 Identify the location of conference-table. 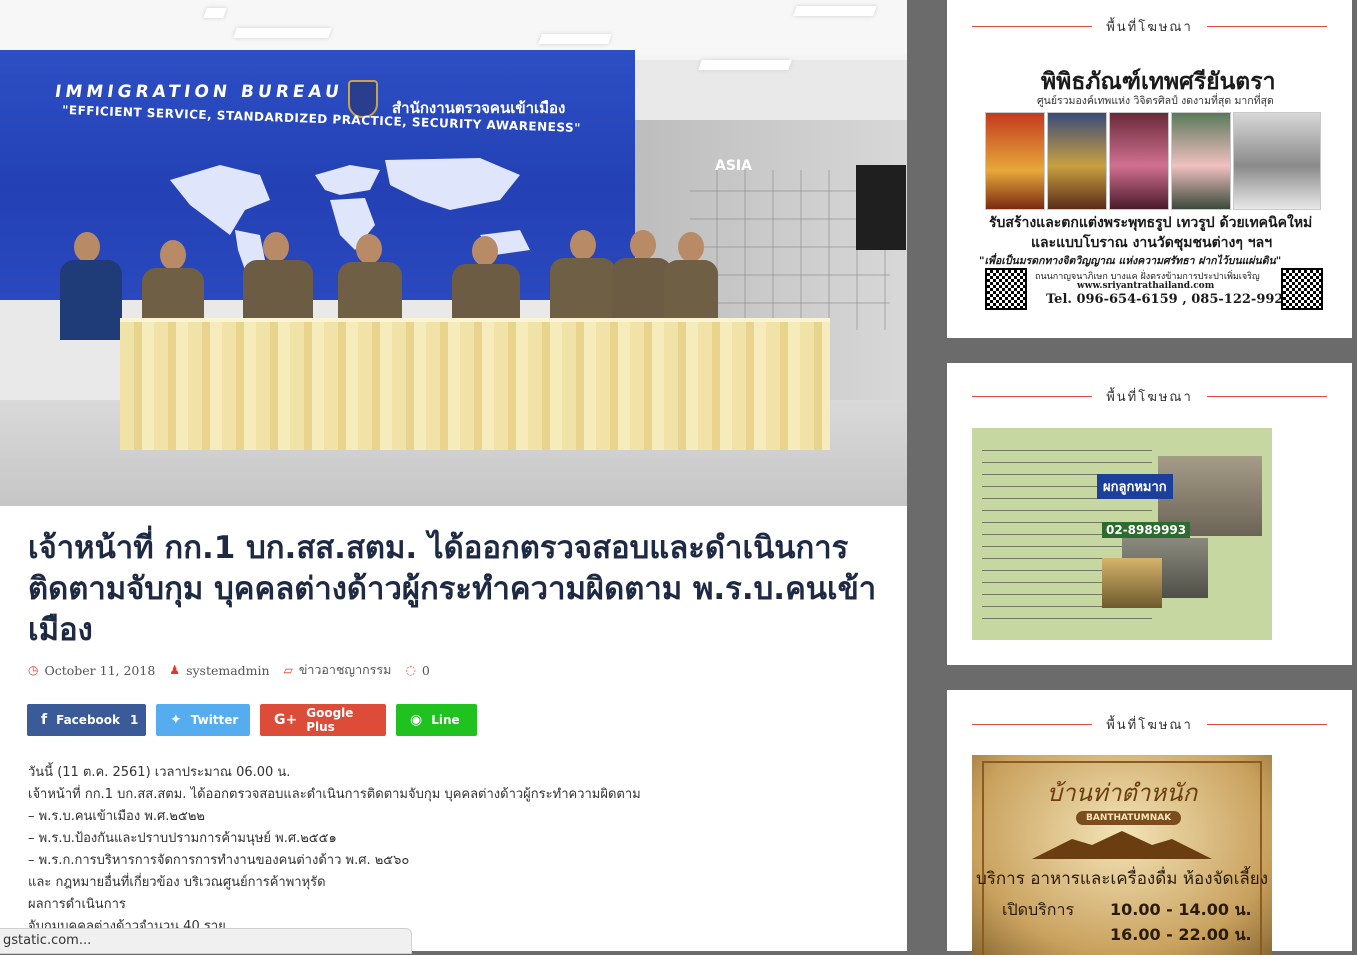
(475, 384).